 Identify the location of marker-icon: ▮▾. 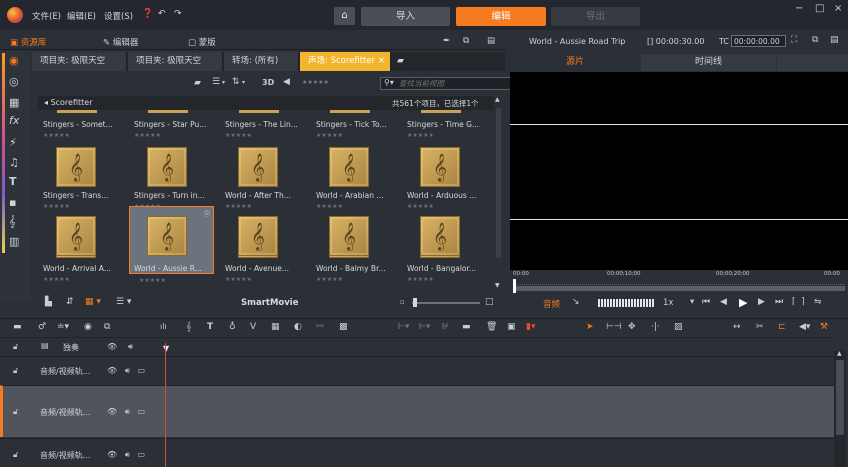
(530, 327).